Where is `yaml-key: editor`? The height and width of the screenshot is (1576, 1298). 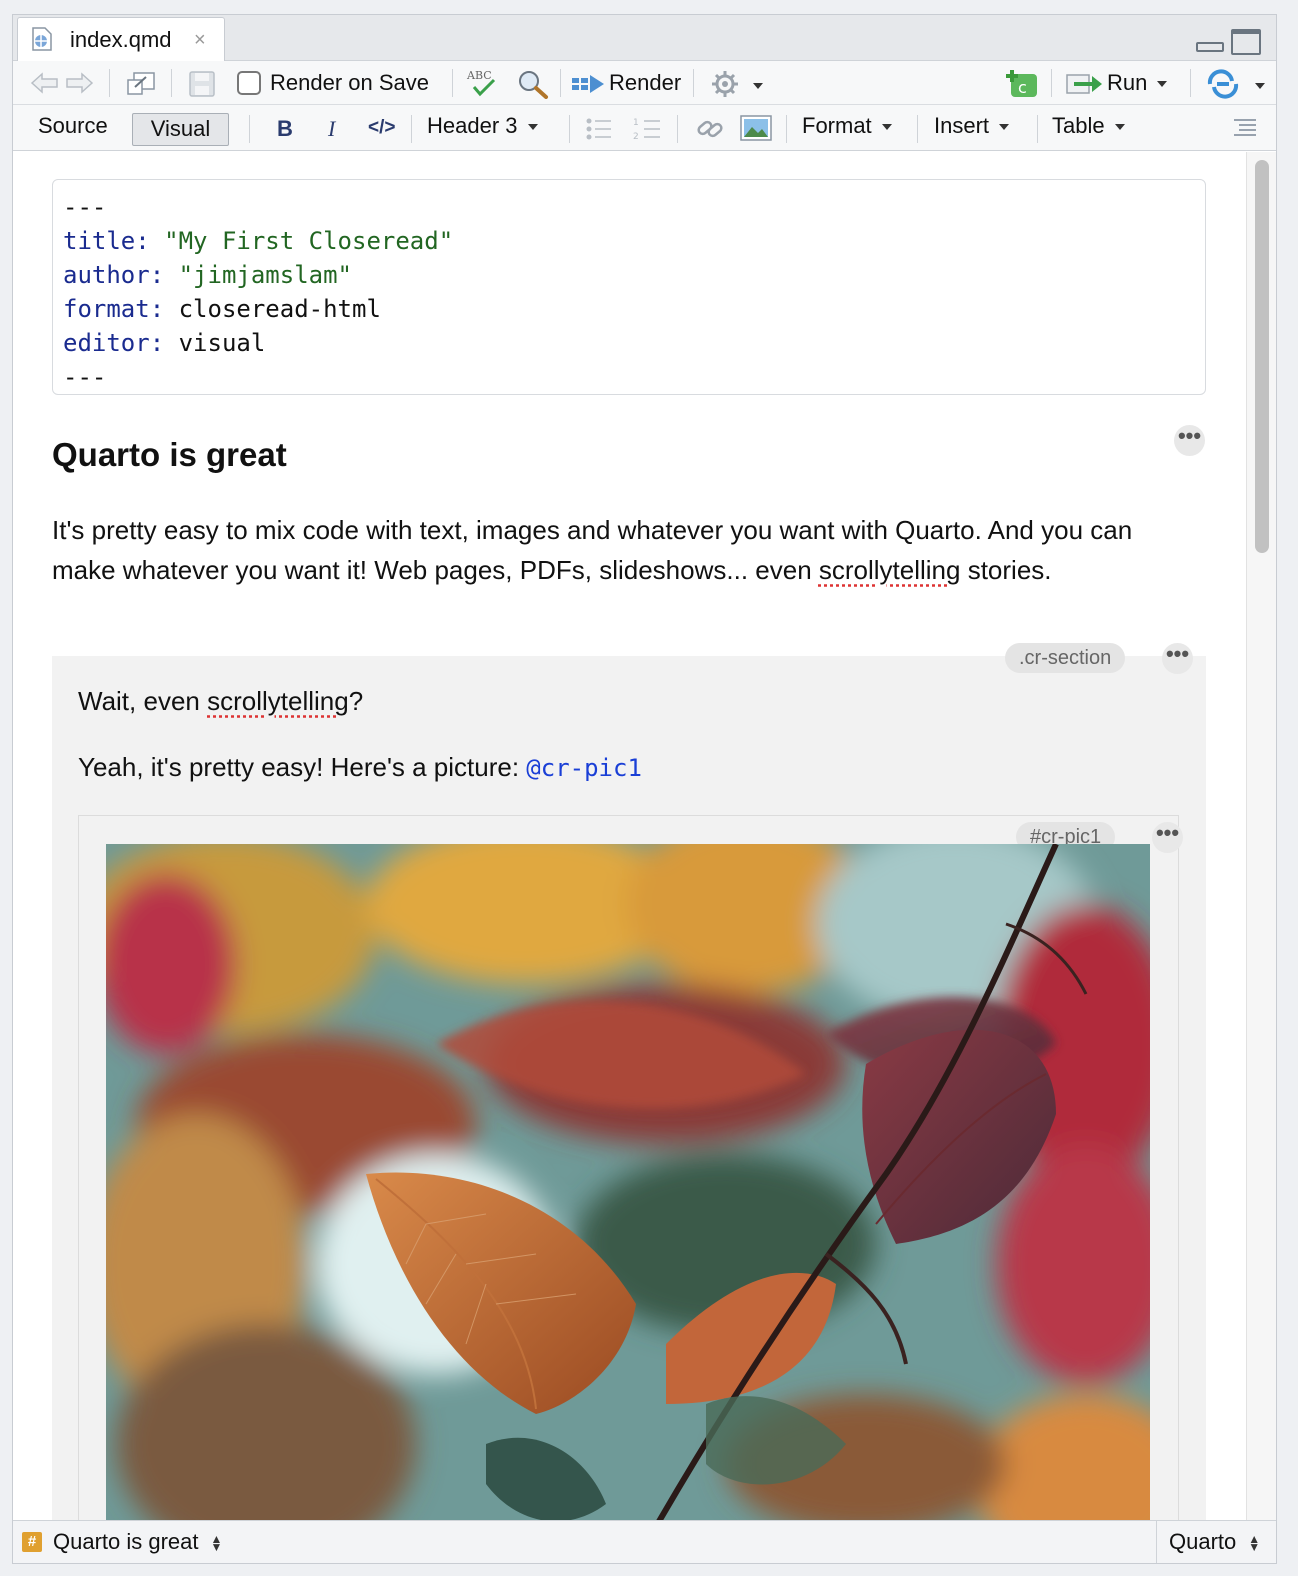
yaml-key: editor is located at coordinates (106, 343).